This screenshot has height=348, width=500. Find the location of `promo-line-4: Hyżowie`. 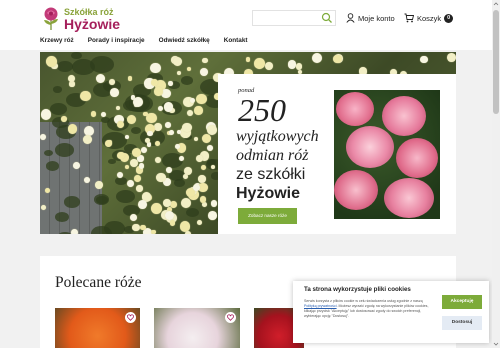

promo-line-4: Hyżowie is located at coordinates (268, 193).